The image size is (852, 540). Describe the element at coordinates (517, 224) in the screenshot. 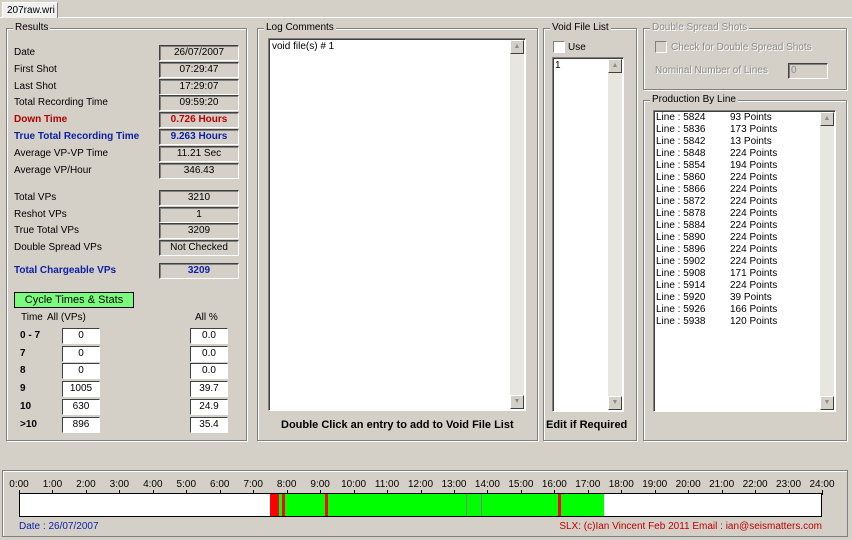

I see `log-comments-scrollbar: ▲ ▼` at that location.